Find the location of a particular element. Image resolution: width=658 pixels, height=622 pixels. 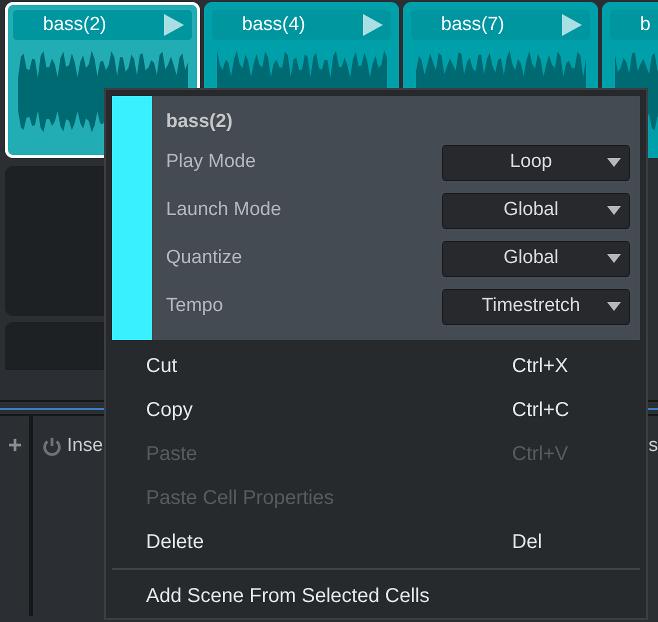

power-icon is located at coordinates (52, 447).